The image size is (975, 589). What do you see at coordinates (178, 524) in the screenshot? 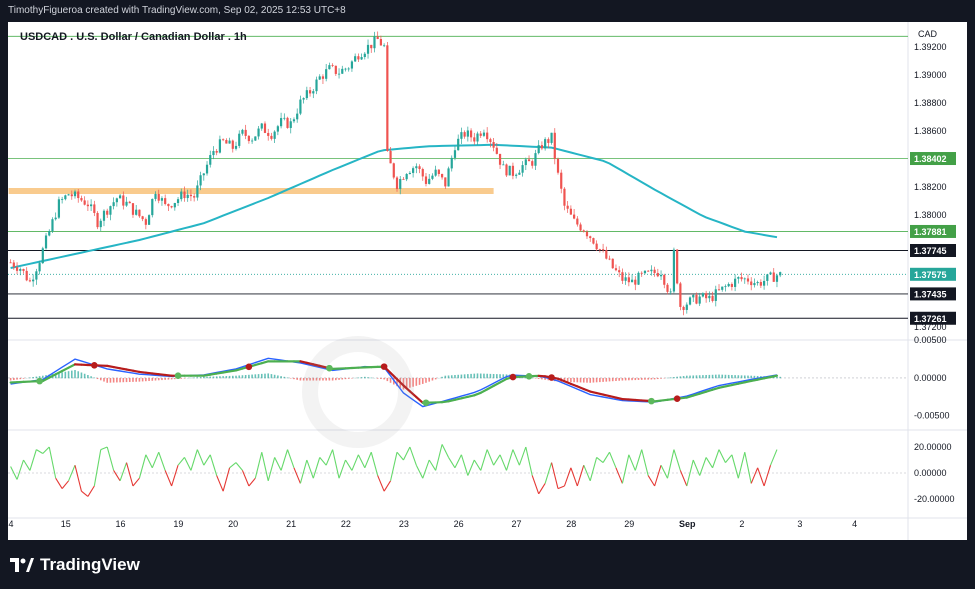
I see `time-tick: 19` at bounding box center [178, 524].